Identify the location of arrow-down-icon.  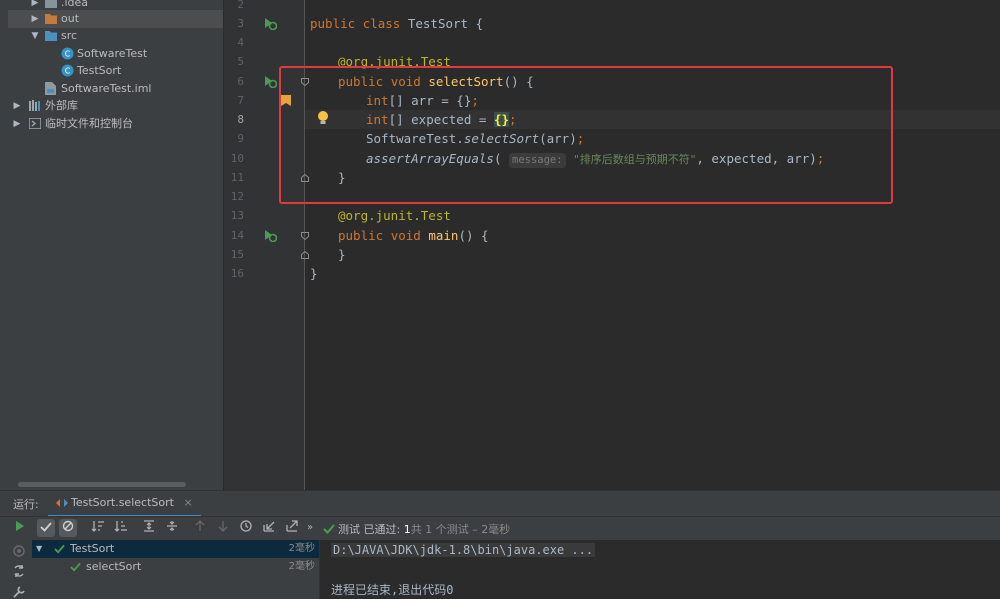
(223, 526).